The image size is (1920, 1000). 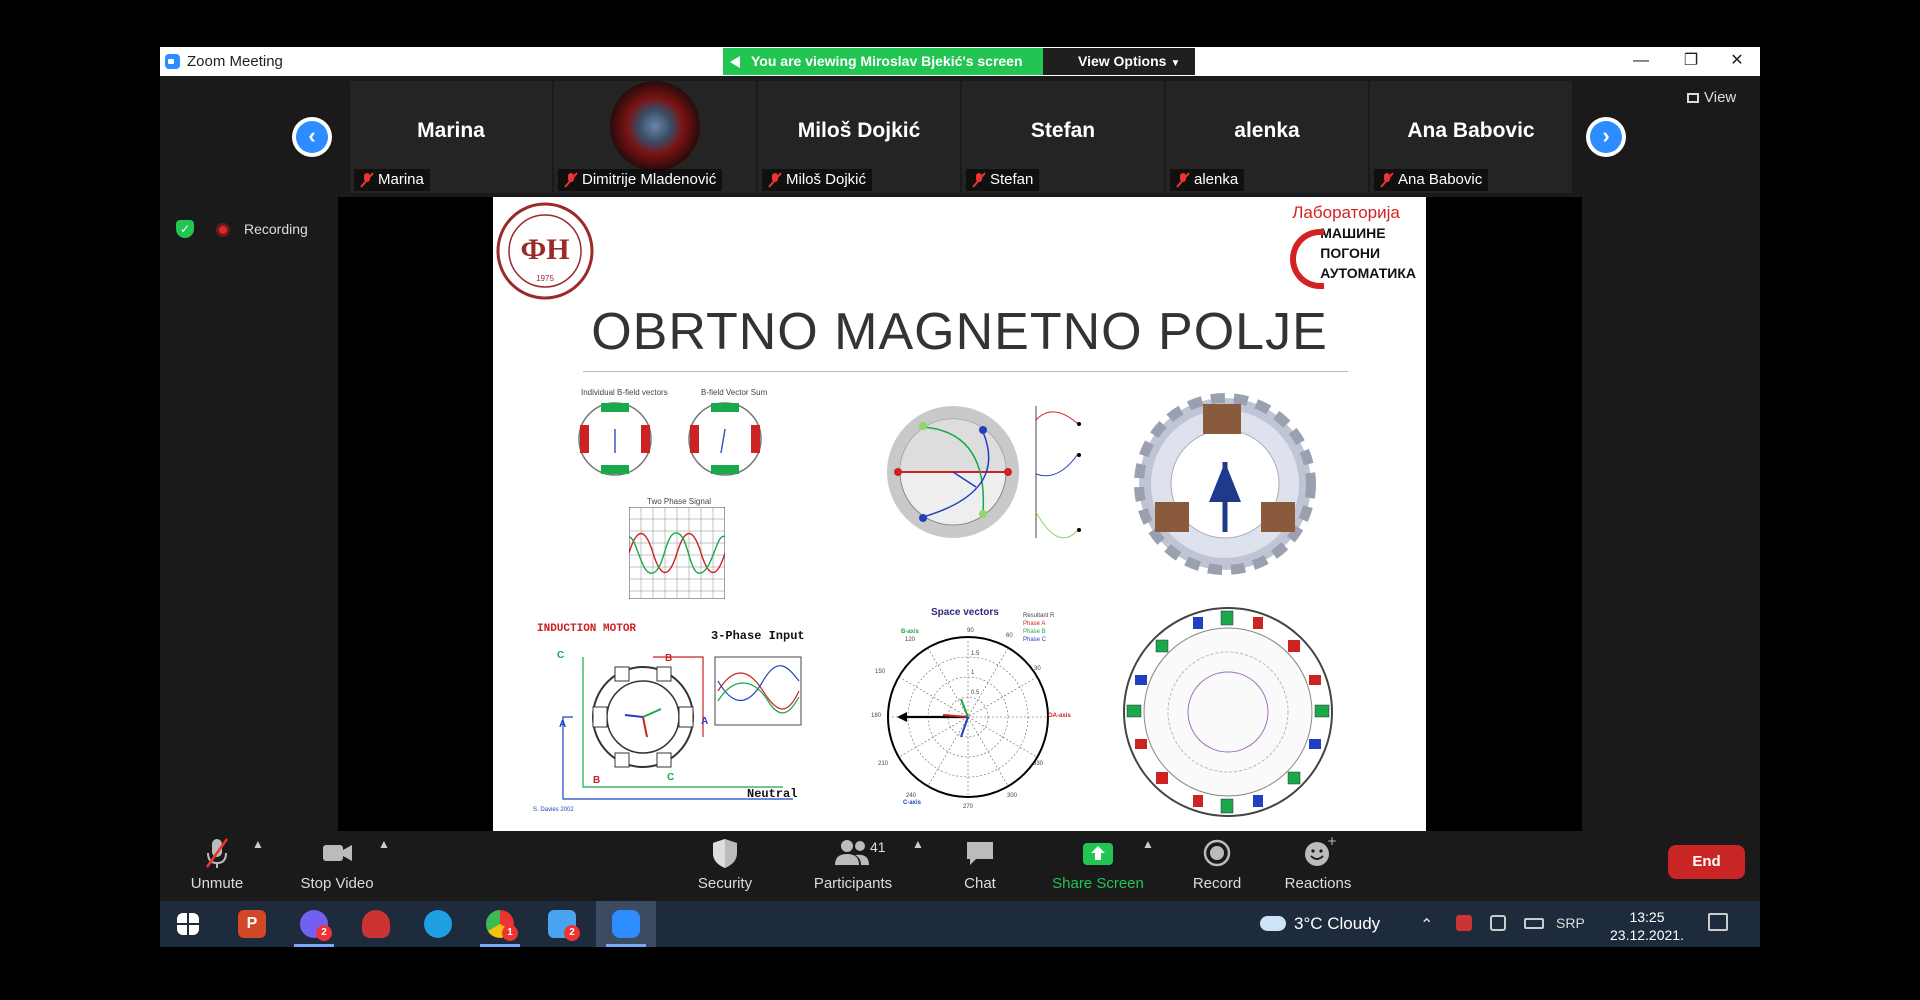 What do you see at coordinates (975, 693) in the screenshot?
I see `polar-radius-0-5: 0.5` at bounding box center [975, 693].